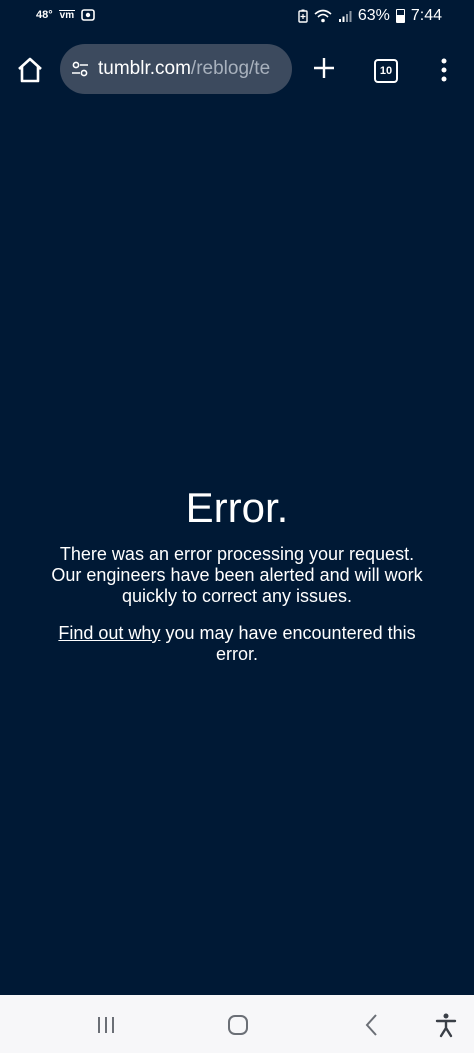 The height and width of the screenshot is (1053, 474). I want to click on site-settings-icon, so click(80, 69).